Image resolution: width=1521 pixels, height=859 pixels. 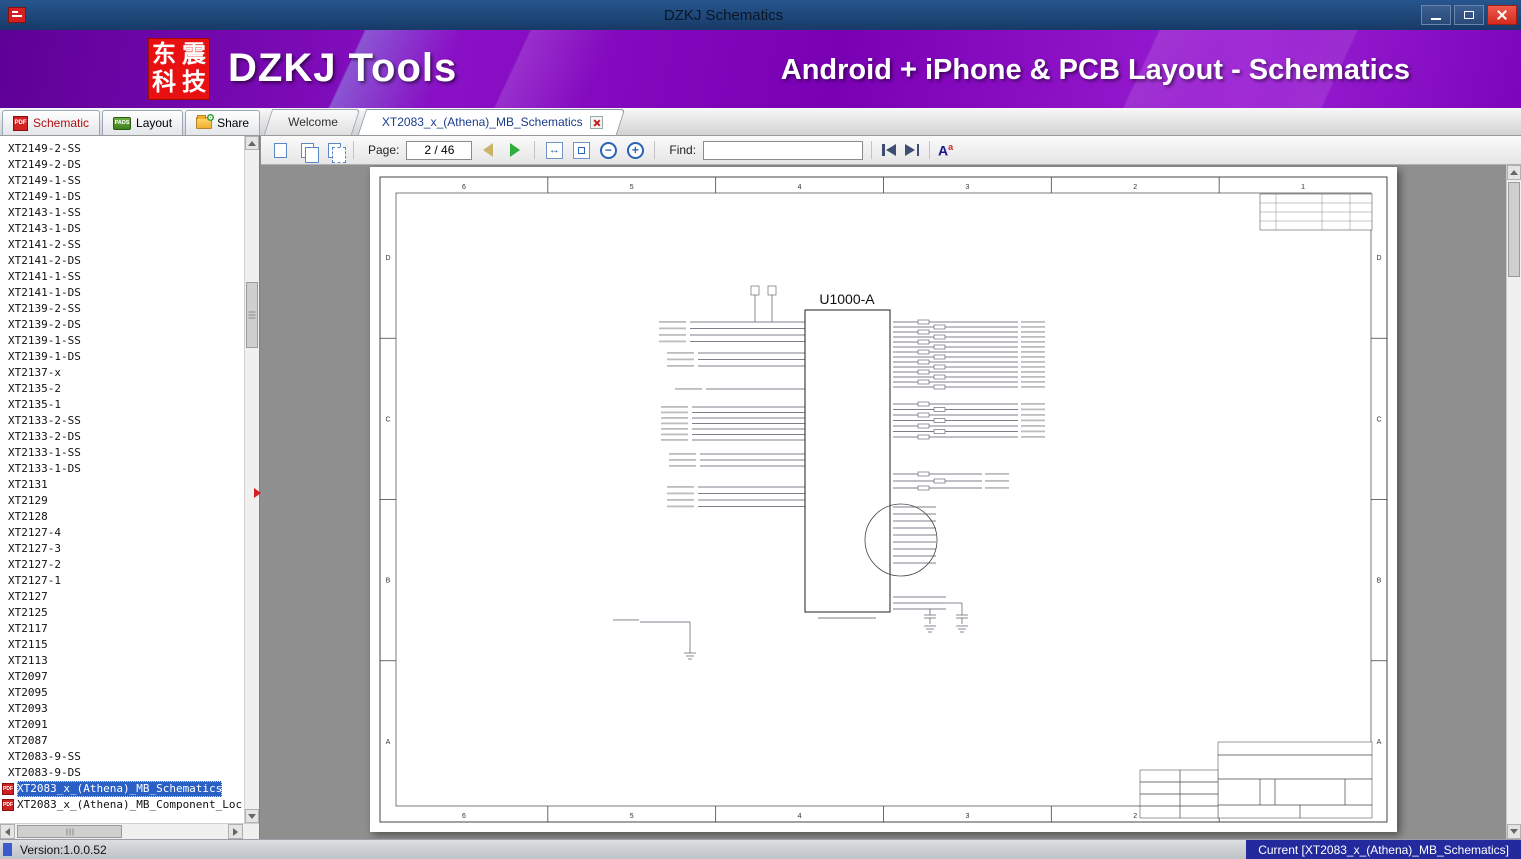 I want to click on sidebar-item: XT2128, so click(x=122, y=517).